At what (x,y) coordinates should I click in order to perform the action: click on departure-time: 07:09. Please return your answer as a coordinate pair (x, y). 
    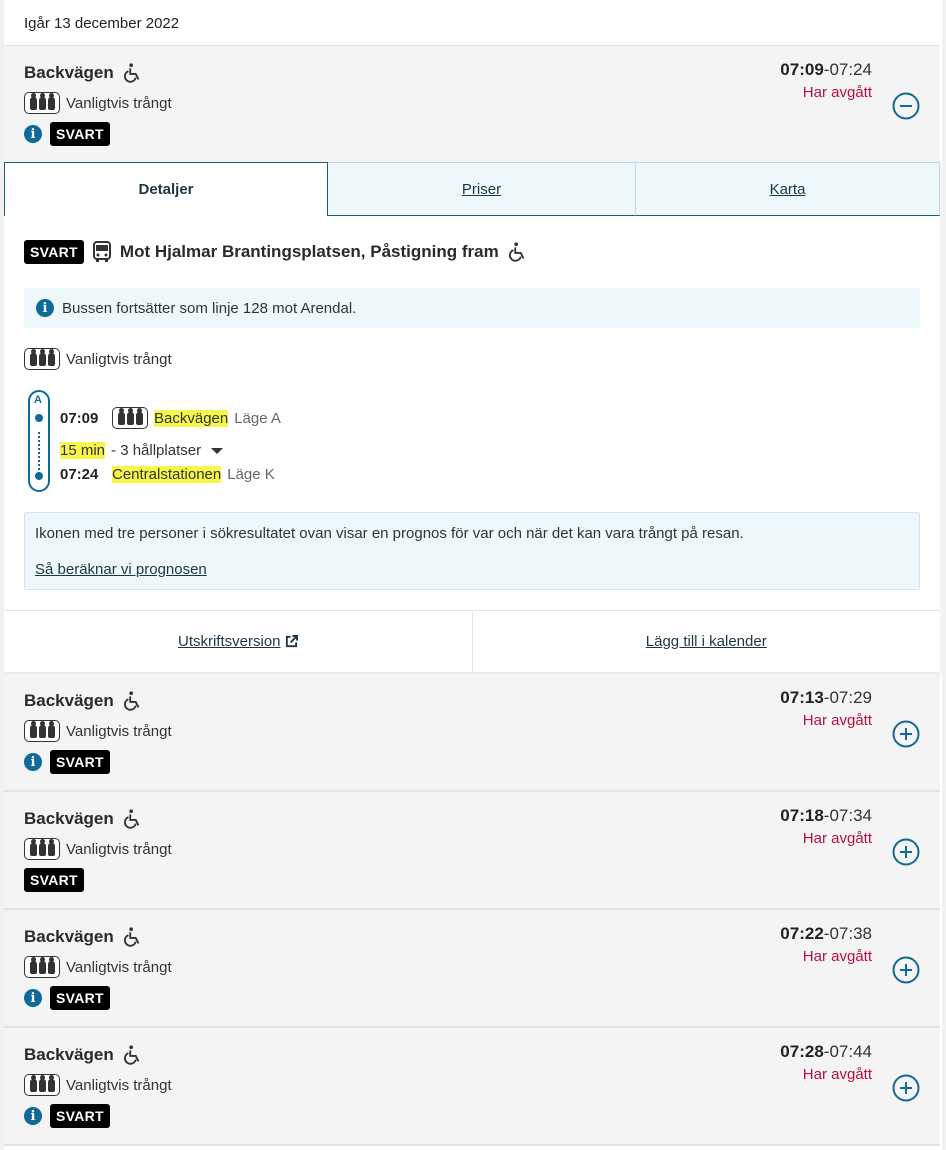
    Looking at the image, I should click on (802, 69).